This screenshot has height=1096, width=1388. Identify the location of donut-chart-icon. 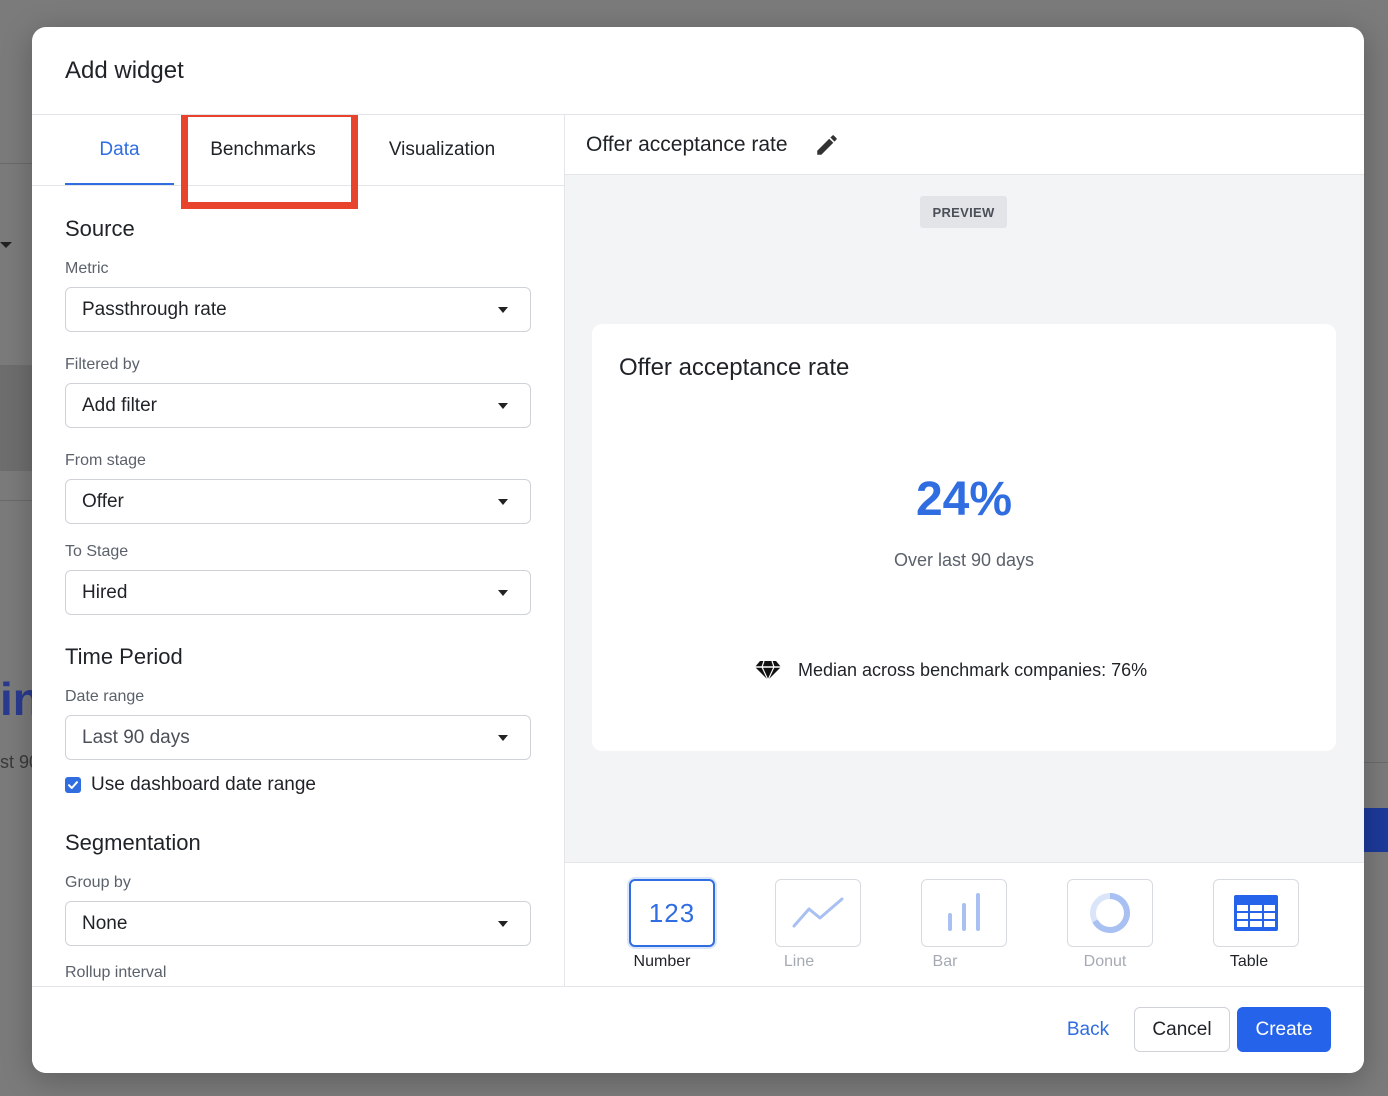
(1110, 913).